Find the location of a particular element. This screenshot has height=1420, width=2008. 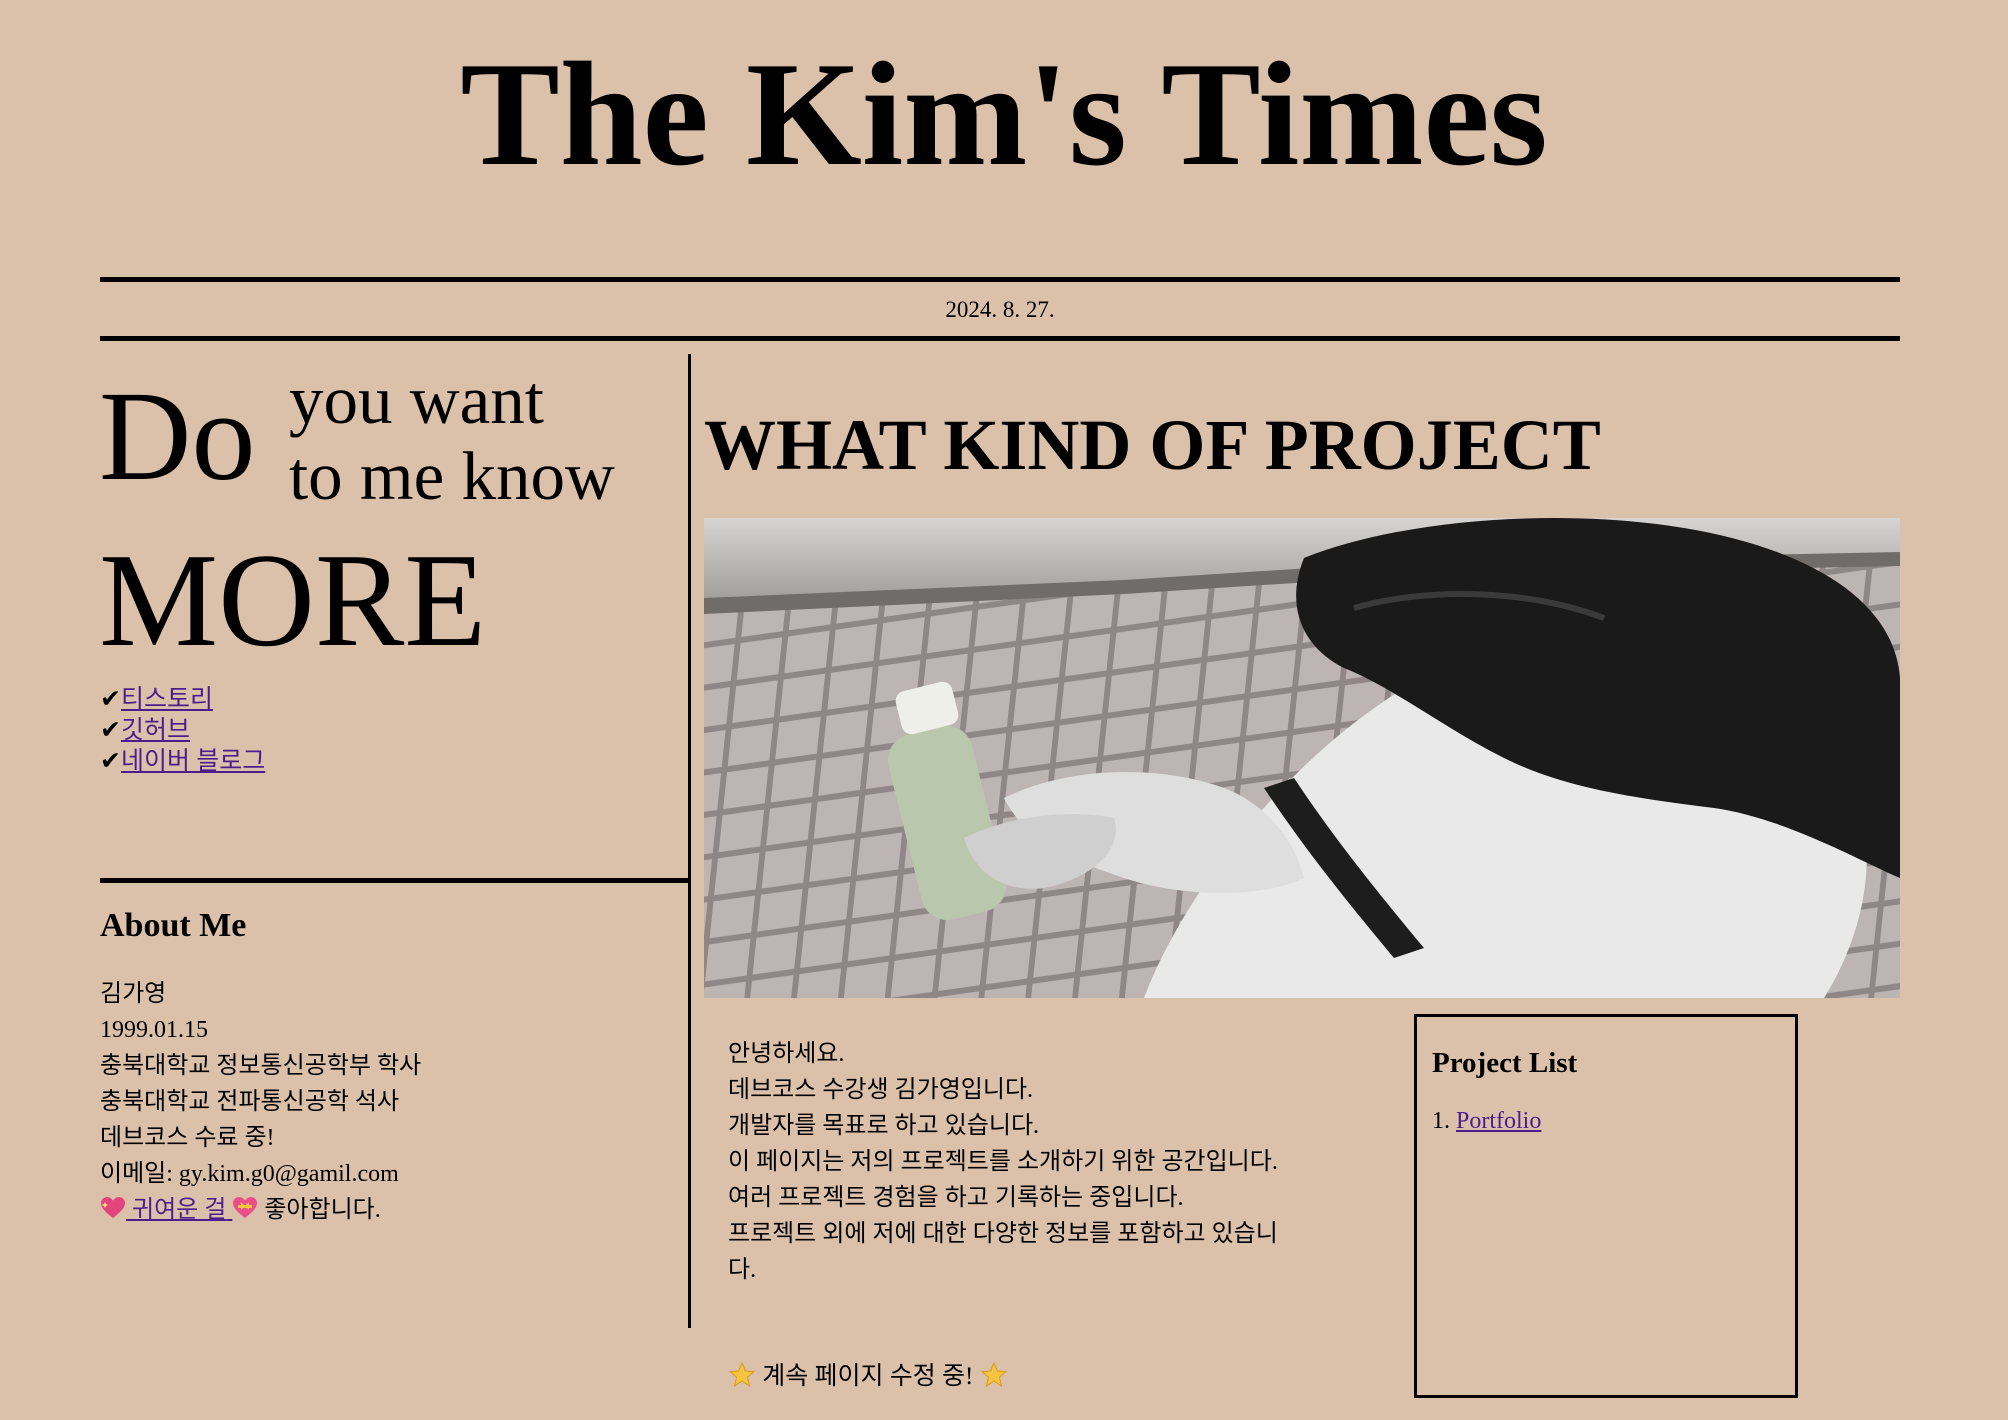

sparkling-heart-icon is located at coordinates (113, 1207).